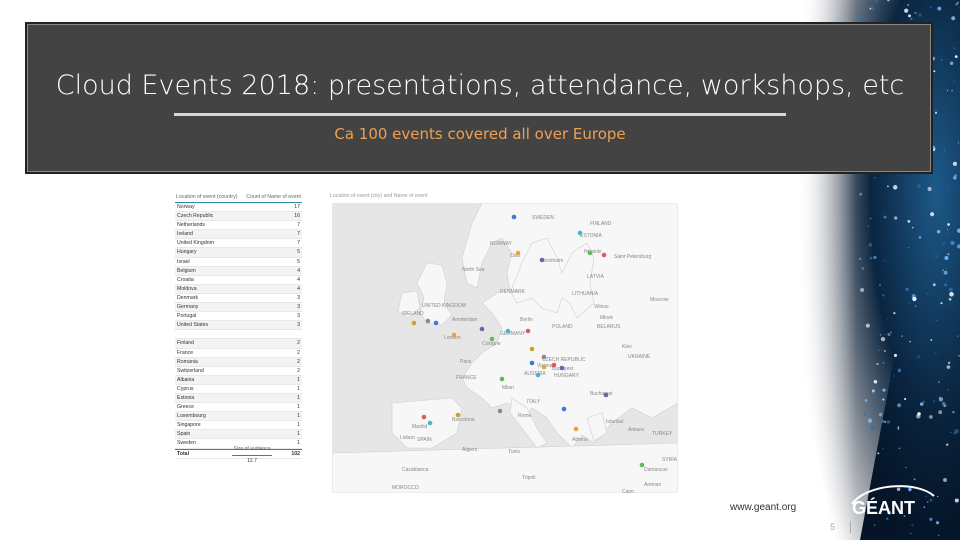 The image size is (960, 540). Describe the element at coordinates (238, 371) in the screenshot. I see `table-row: Switzerland 2` at that location.